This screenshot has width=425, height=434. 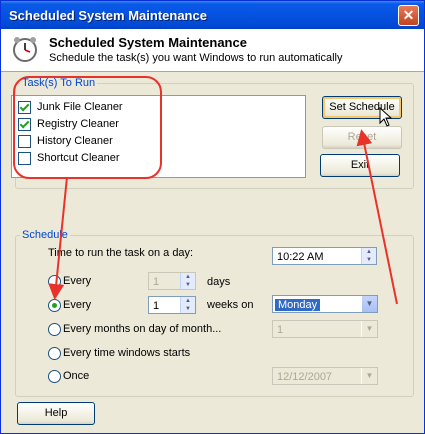 I want to click on annotation-highlight, so click(x=87, y=127).